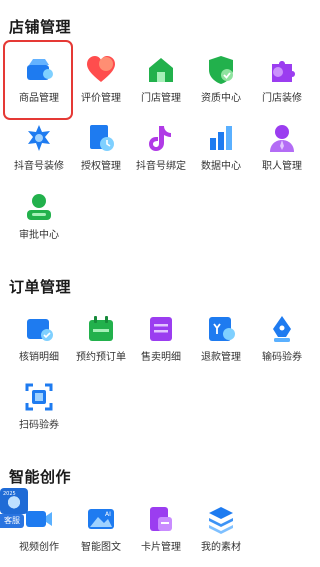  I want to click on grid-item-verification-details: 核销明细, so click(39, 339).